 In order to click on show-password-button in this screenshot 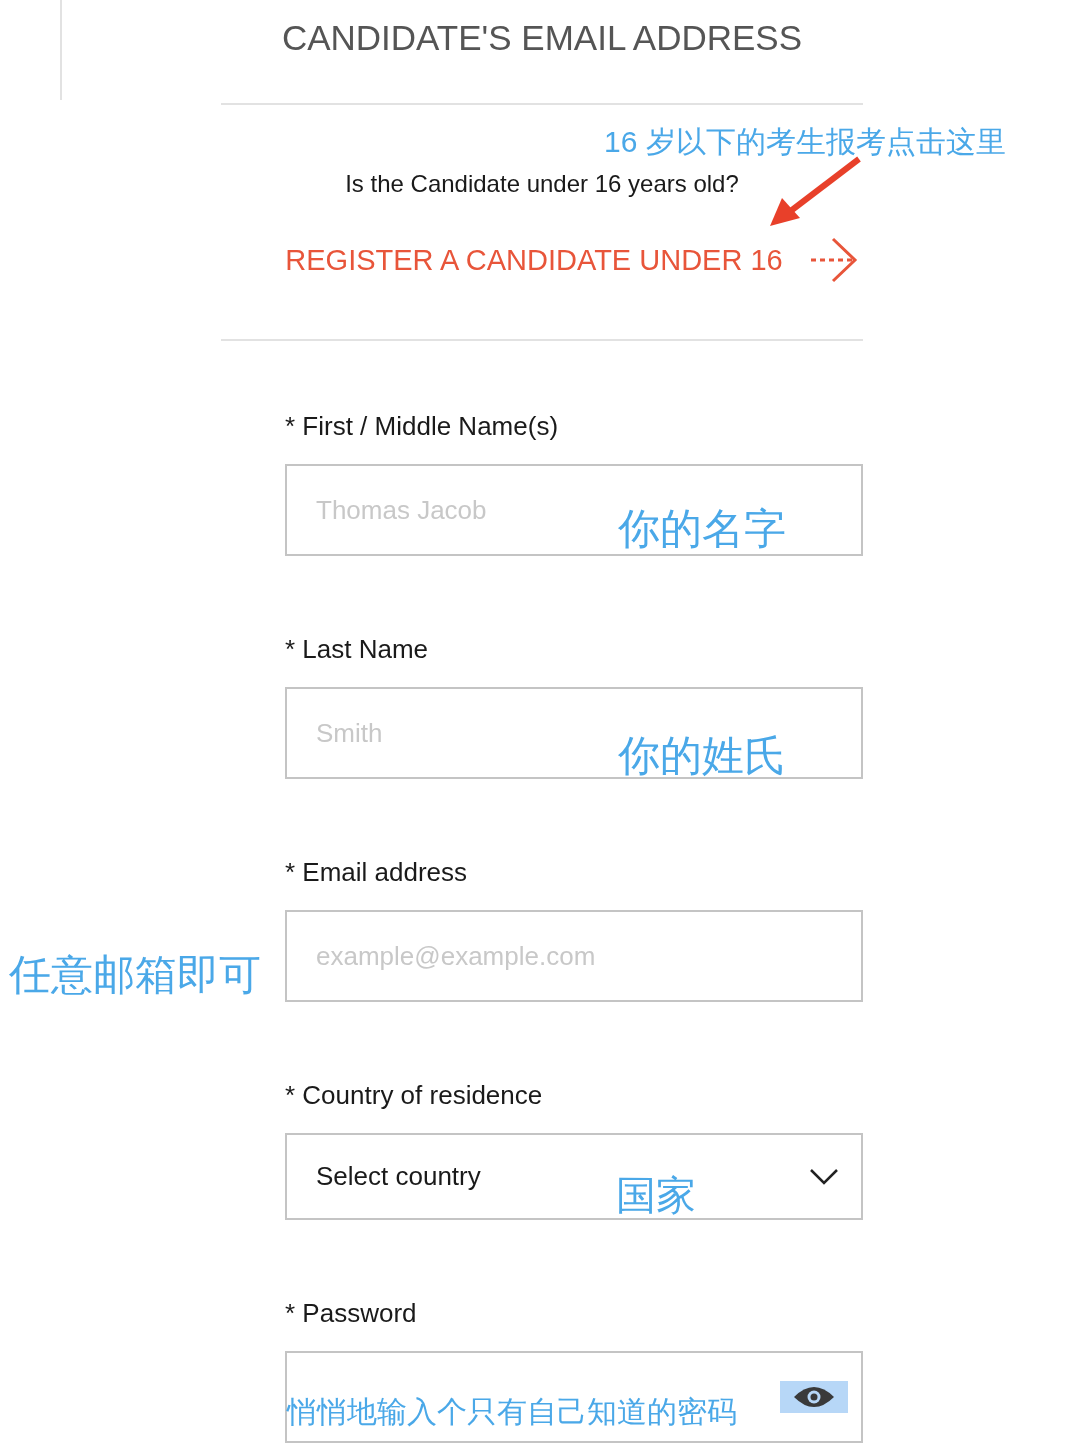, I will do `click(814, 1397)`.